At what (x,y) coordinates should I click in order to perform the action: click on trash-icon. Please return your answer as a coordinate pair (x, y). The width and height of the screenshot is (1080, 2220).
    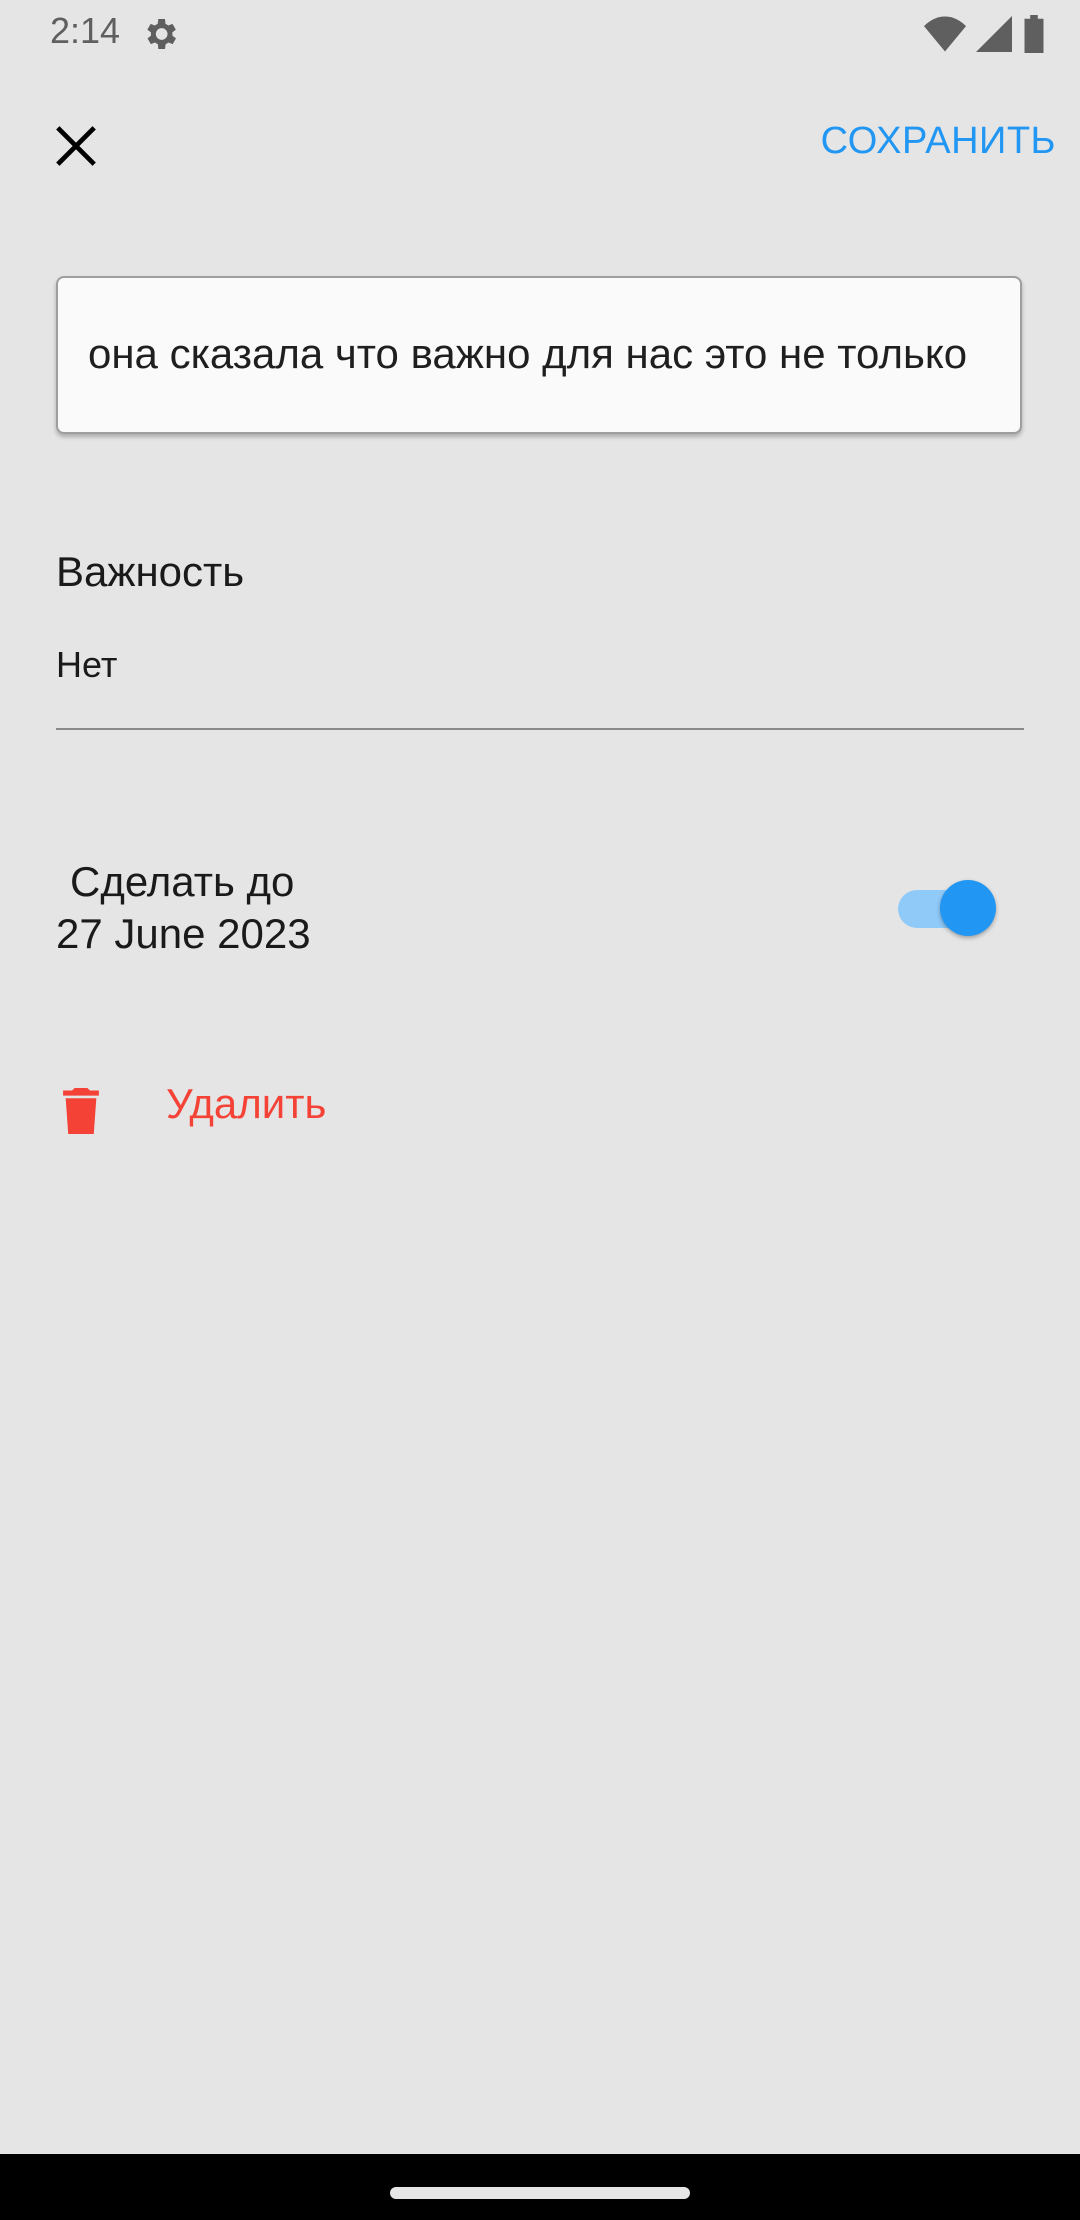
    Looking at the image, I should click on (81, 1111).